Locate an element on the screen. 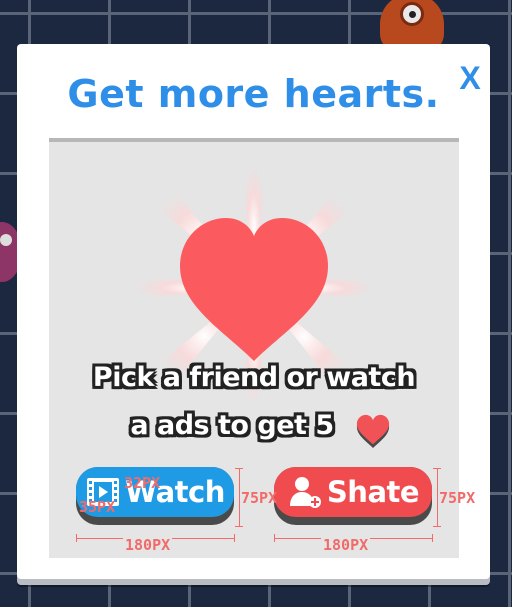 The image size is (512, 607). dialog-title: Get more hearts. is located at coordinates (253, 94).